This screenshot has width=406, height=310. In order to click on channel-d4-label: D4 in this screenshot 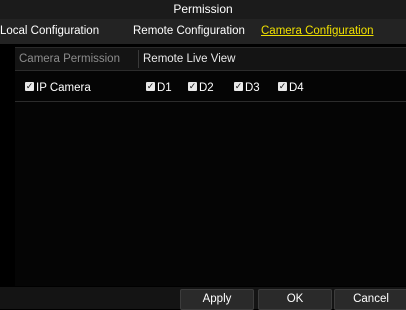, I will do `click(296, 88)`.